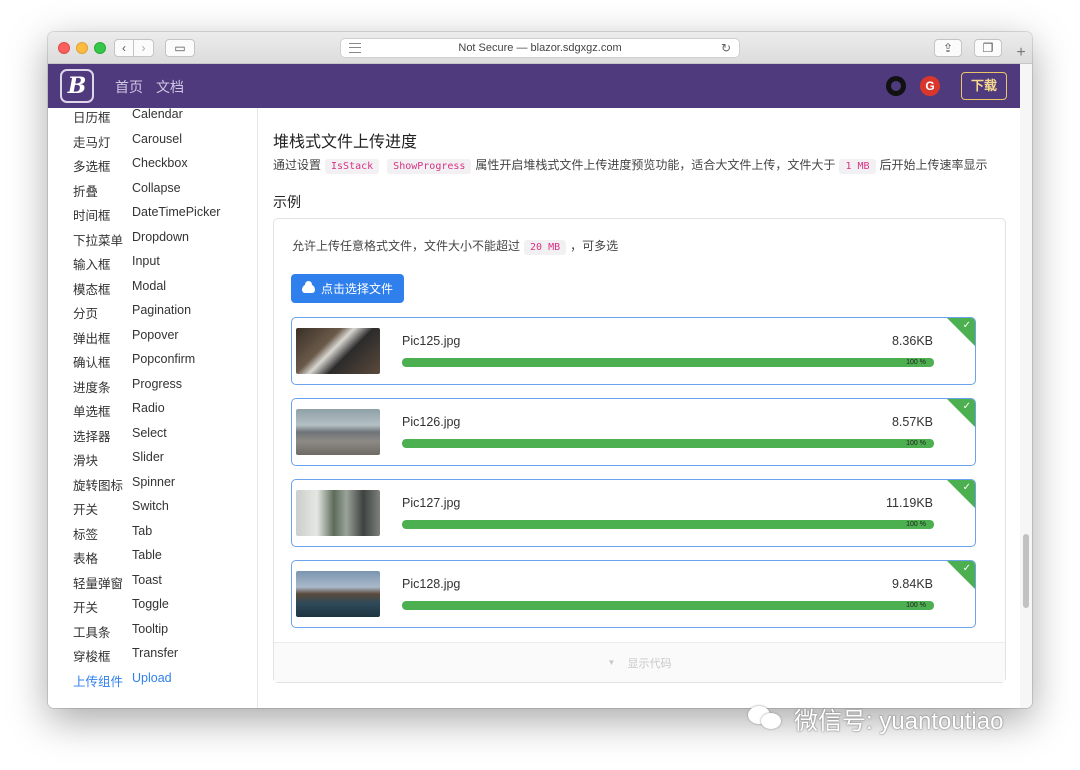  What do you see at coordinates (118, 460) in the screenshot?
I see `sidebar-item-slider: 滑块 Slider` at bounding box center [118, 460].